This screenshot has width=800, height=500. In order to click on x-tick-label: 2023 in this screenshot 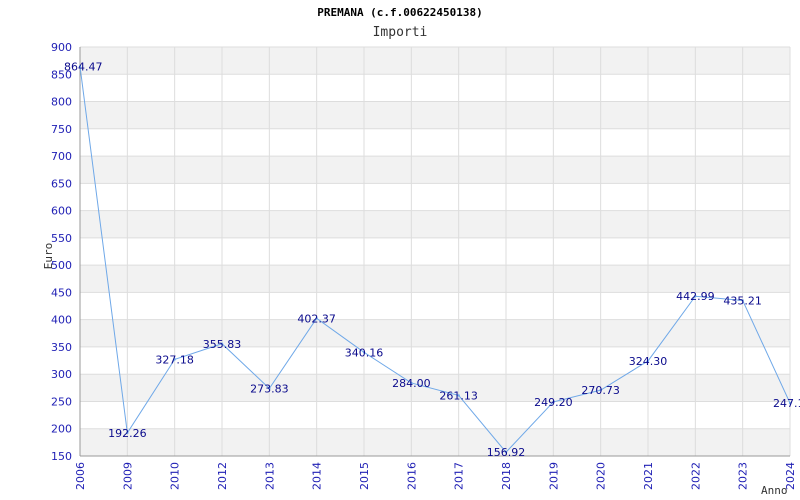, I will do `click(743, 476)`.